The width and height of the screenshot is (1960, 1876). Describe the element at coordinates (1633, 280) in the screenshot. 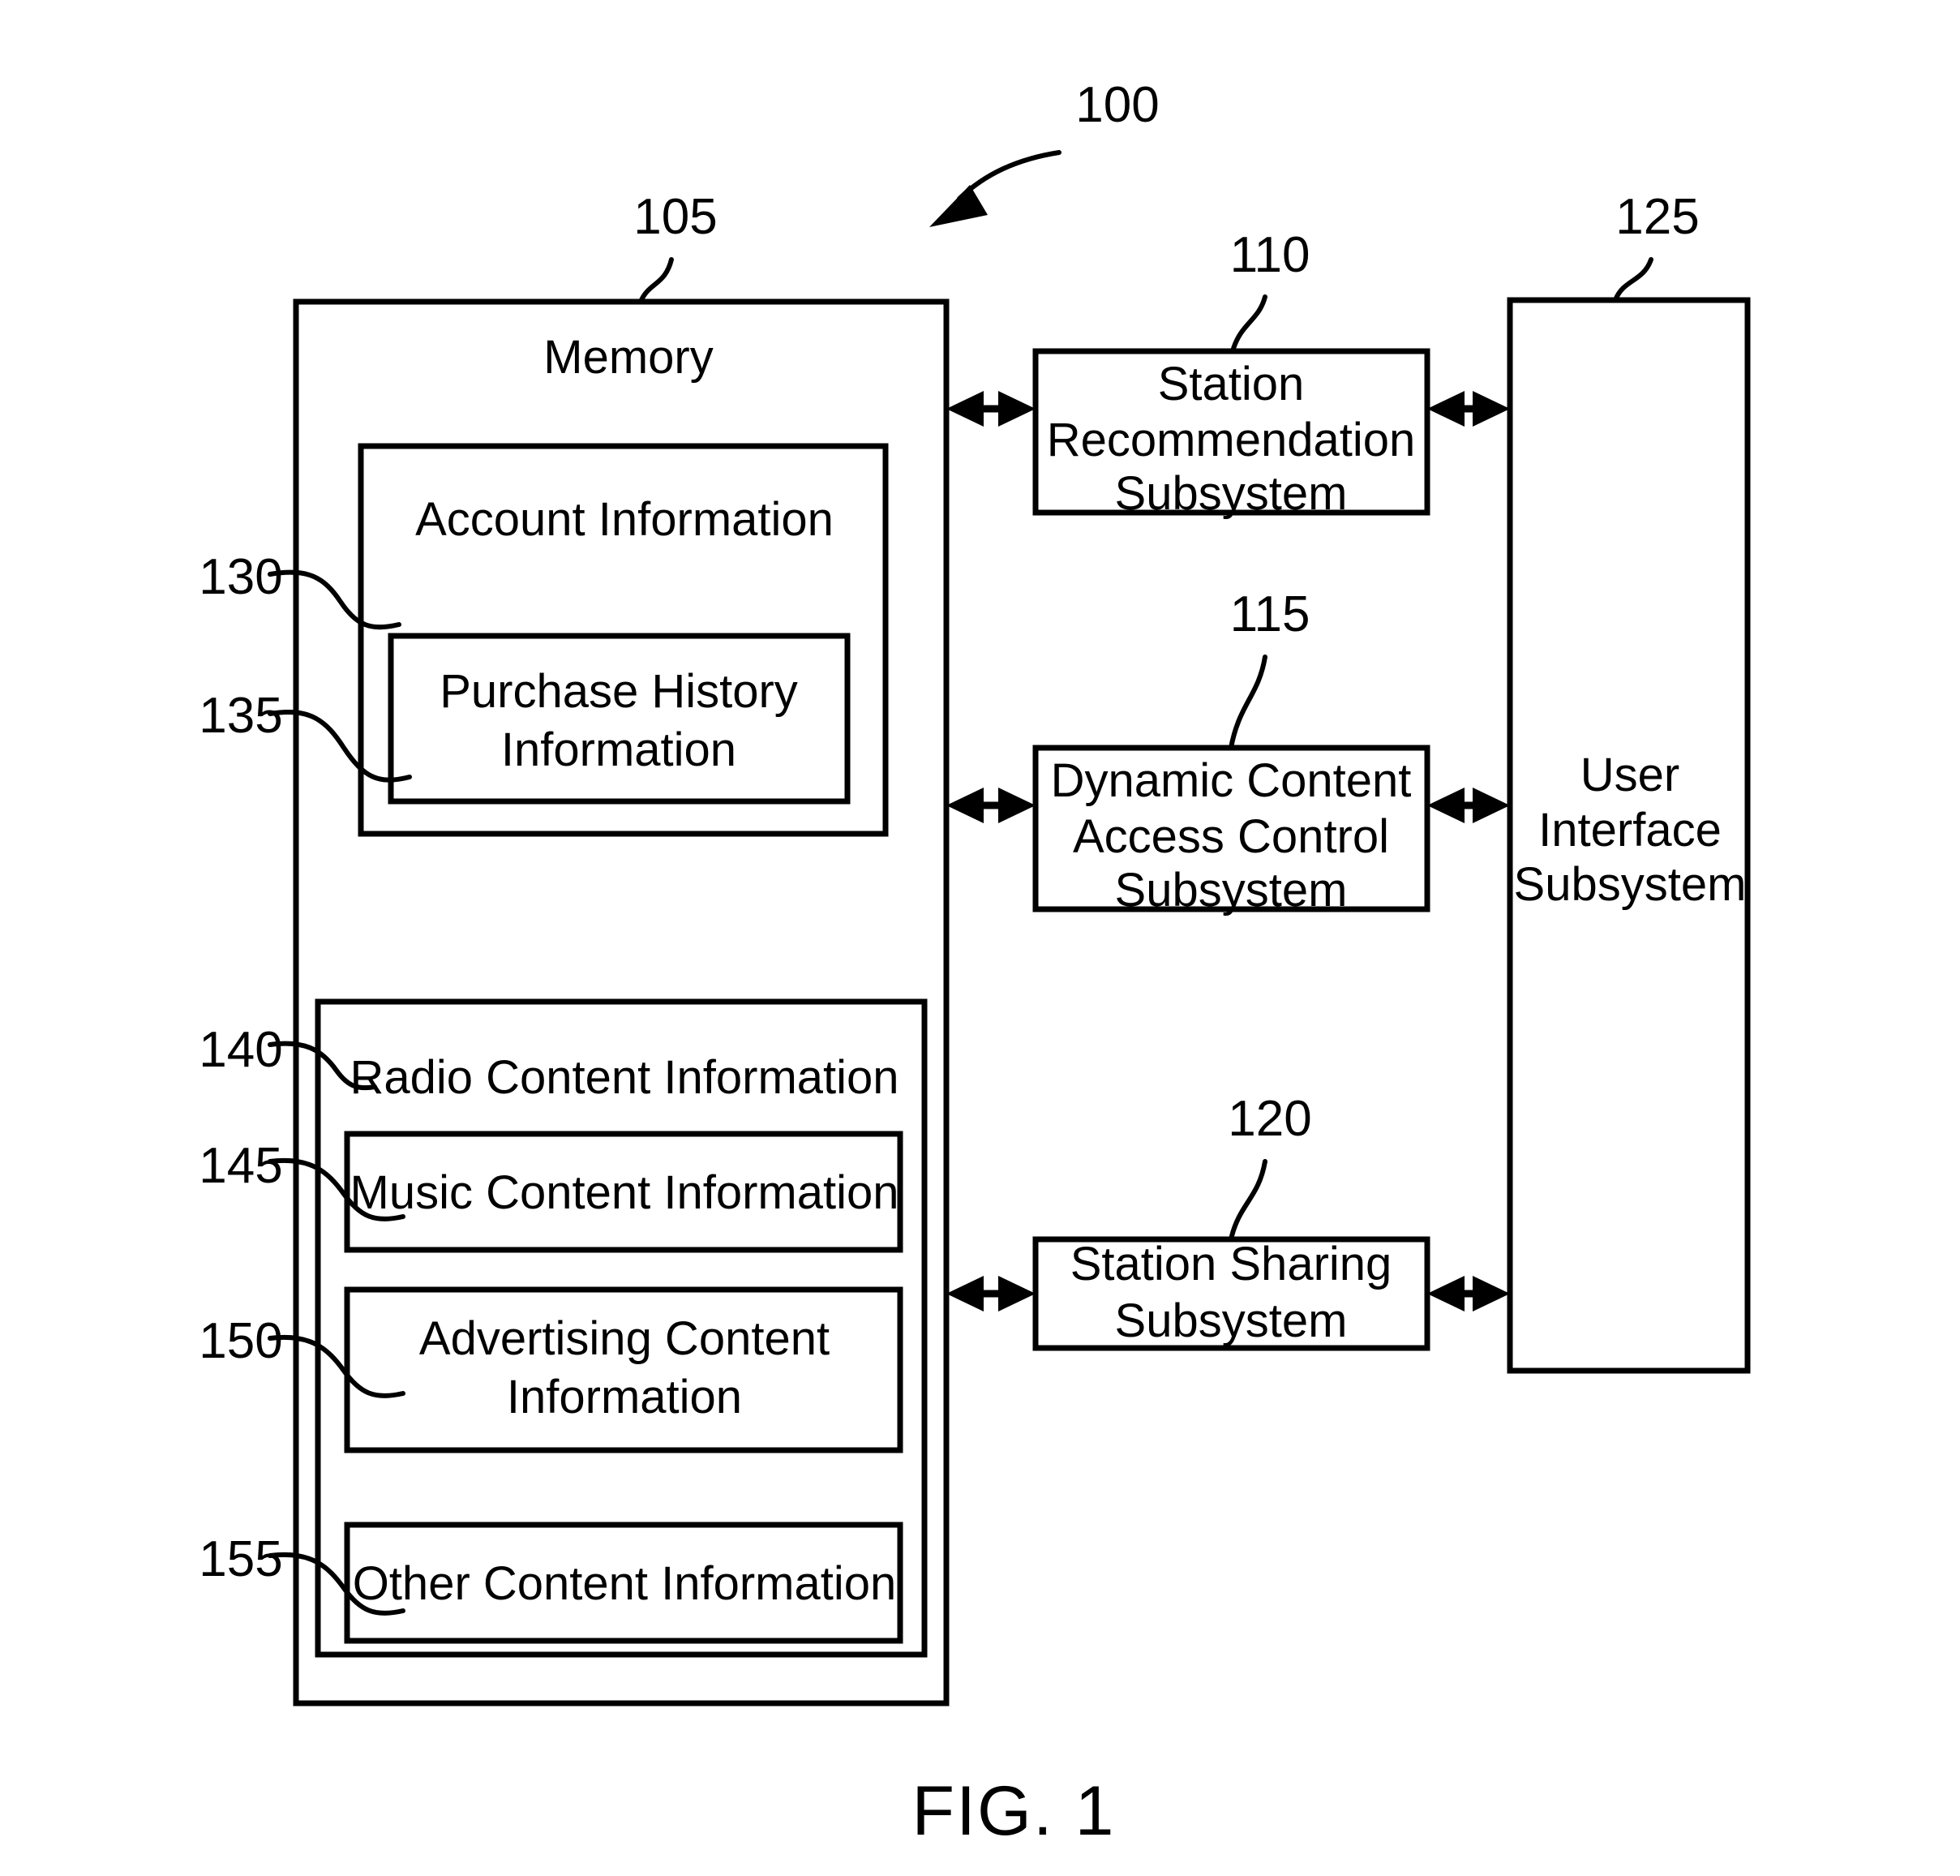

I see `ref-125-leader` at that location.